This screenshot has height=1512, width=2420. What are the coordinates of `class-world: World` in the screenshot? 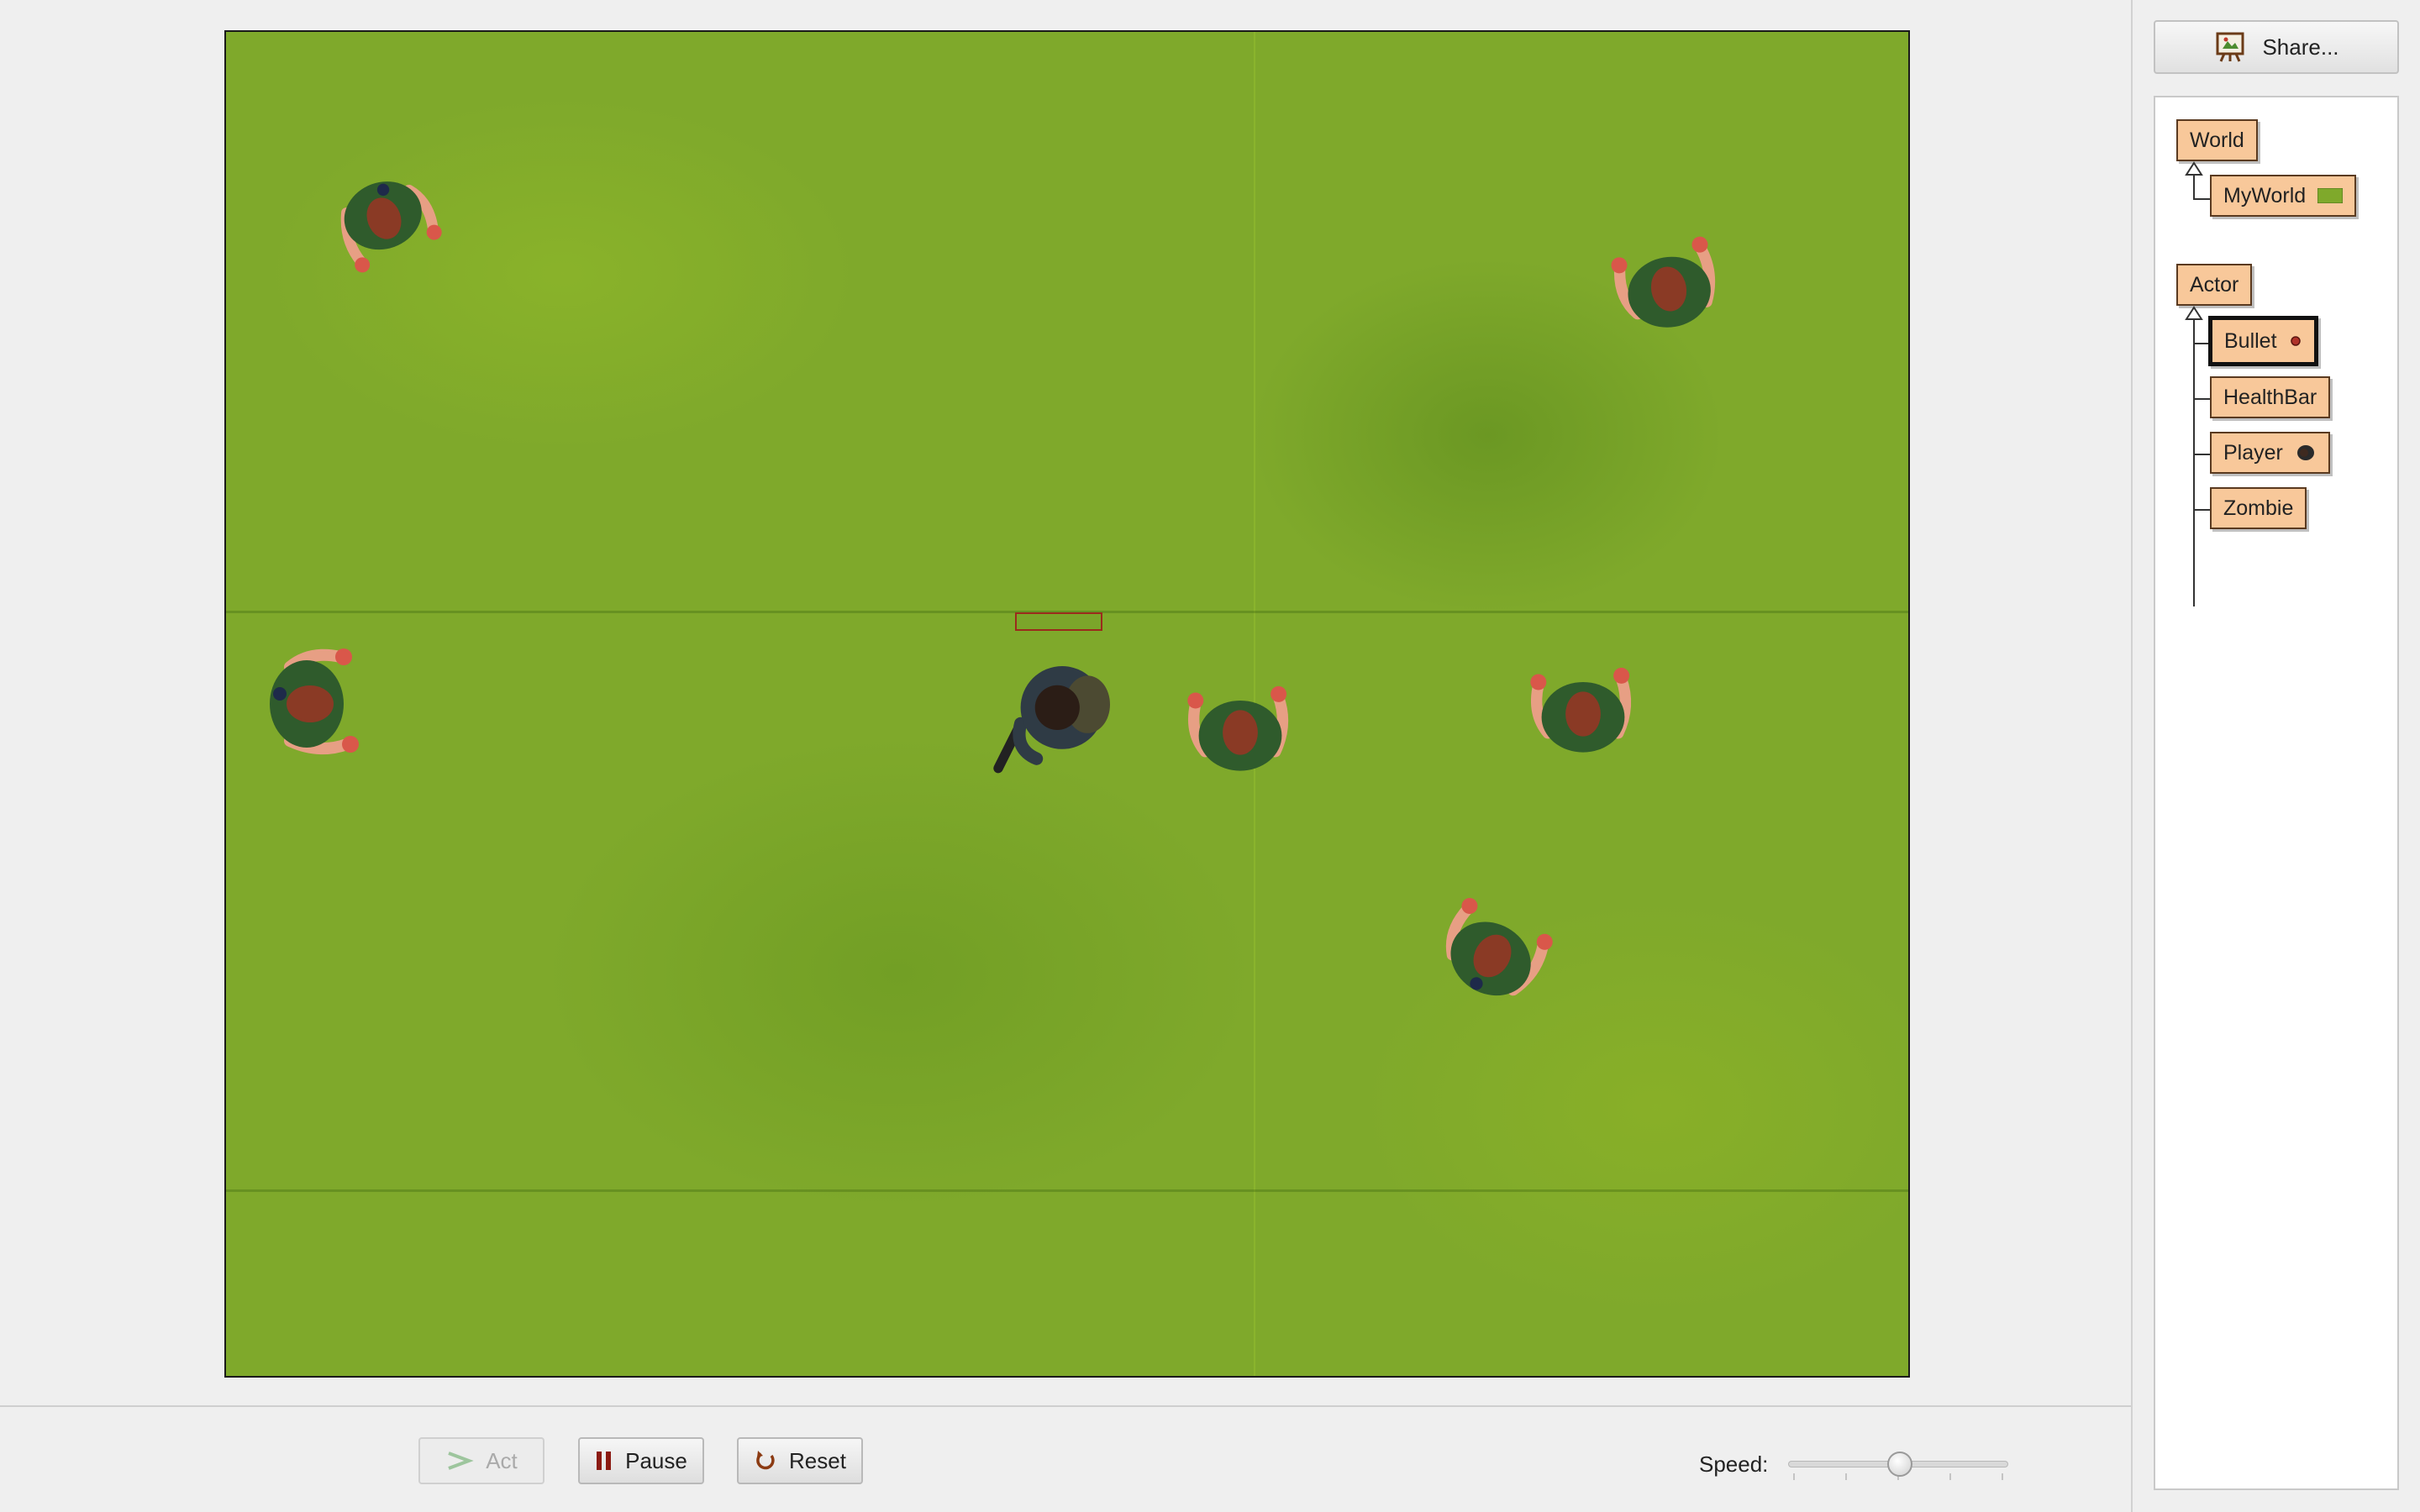 It's located at (2217, 140).